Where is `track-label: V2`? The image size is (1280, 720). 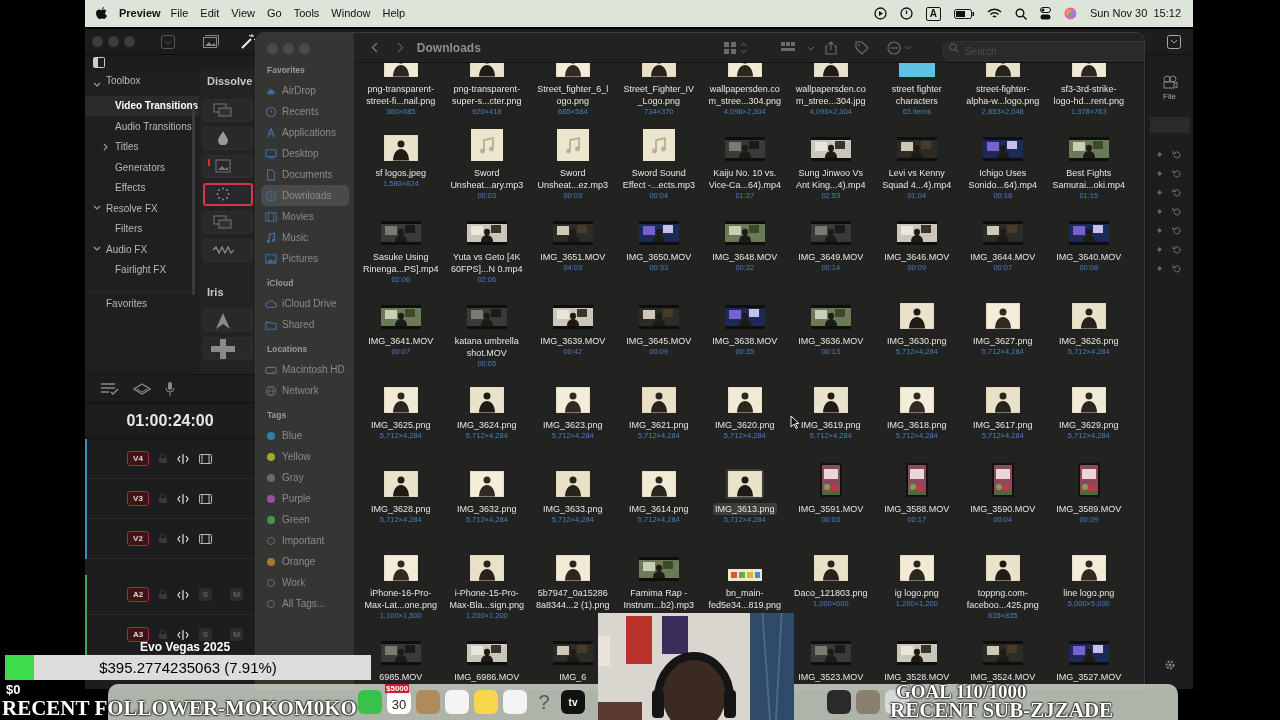
track-label: V2 is located at coordinates (138, 538).